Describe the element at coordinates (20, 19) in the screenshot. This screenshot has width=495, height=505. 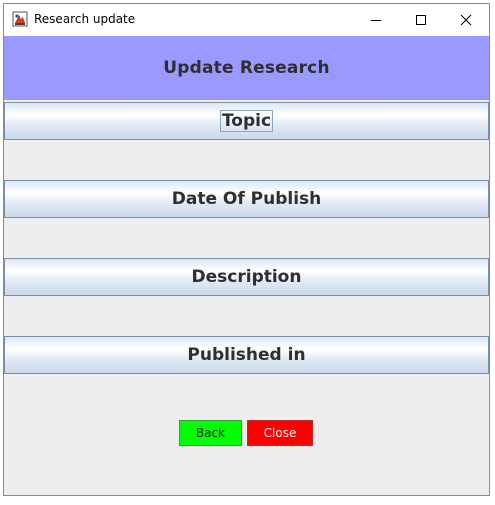
I see `java-app-icon` at that location.